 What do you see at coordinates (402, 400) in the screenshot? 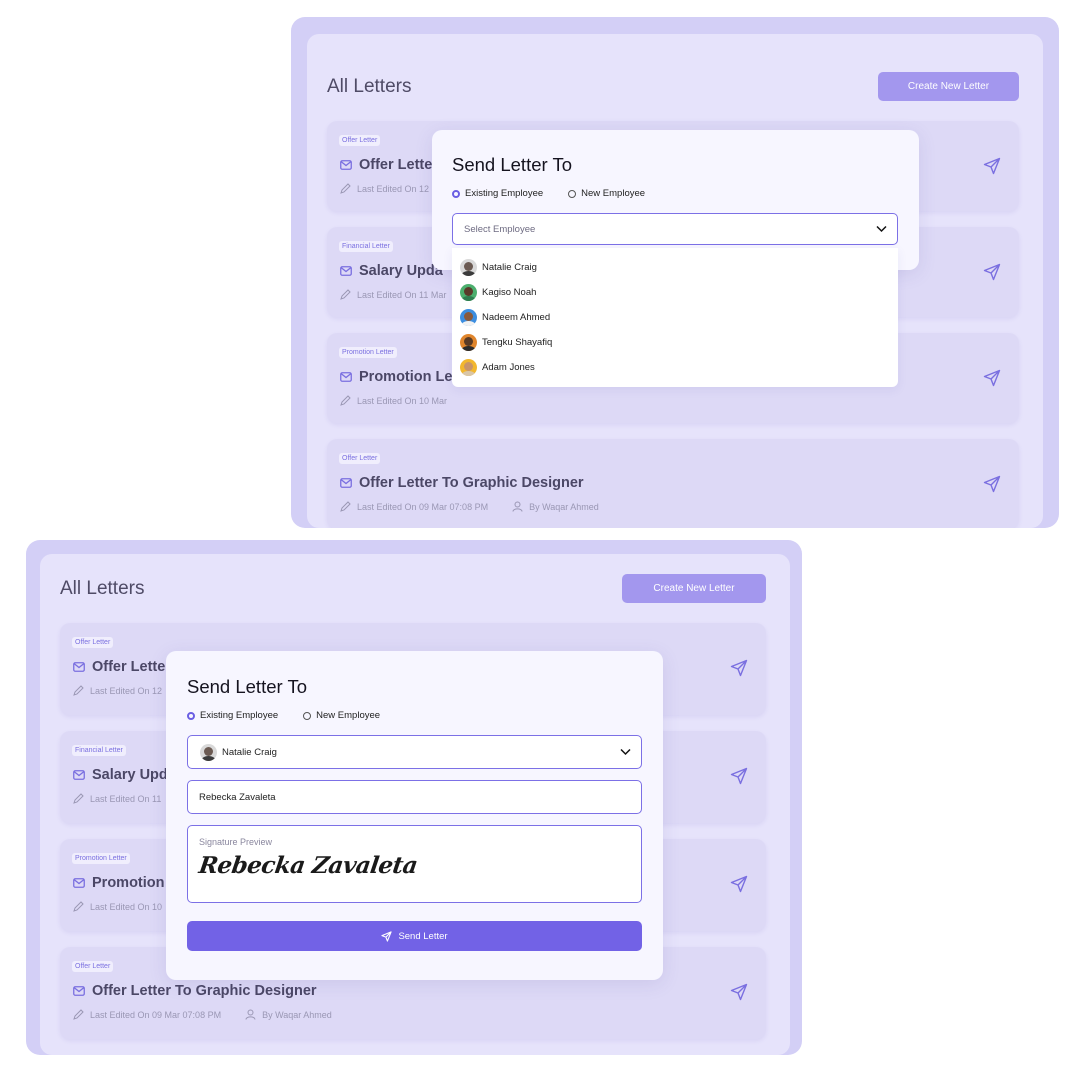
I see `last-edited-text: Last Edited On 10 Mar` at bounding box center [402, 400].